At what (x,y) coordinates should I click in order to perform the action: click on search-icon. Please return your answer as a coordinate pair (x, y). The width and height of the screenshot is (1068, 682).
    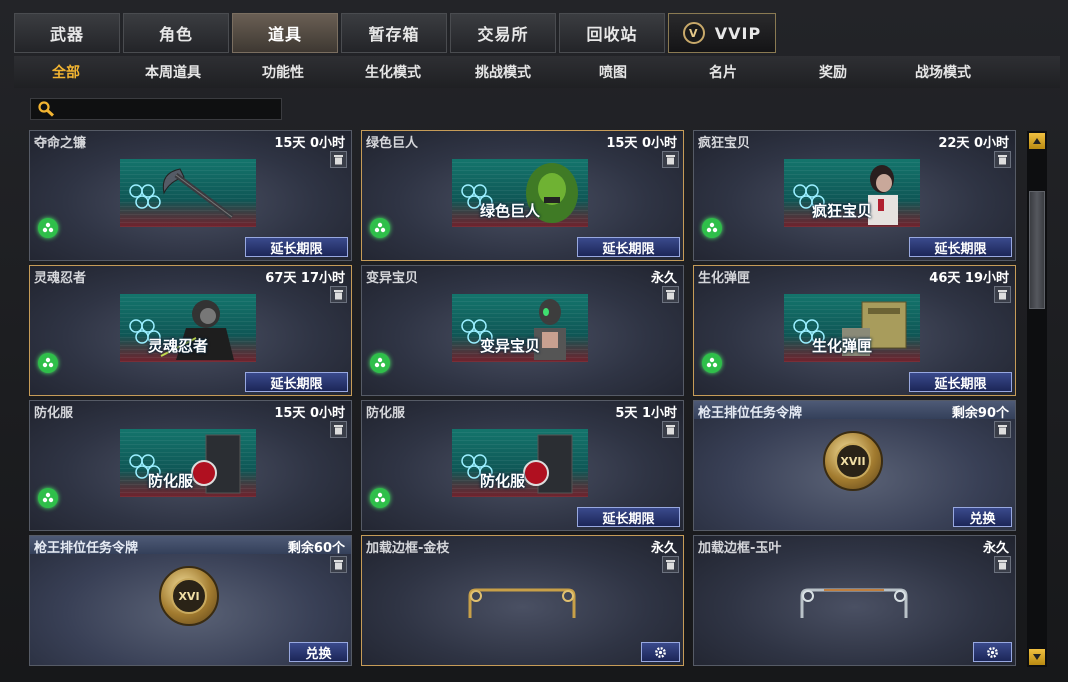
    Looking at the image, I should click on (46, 109).